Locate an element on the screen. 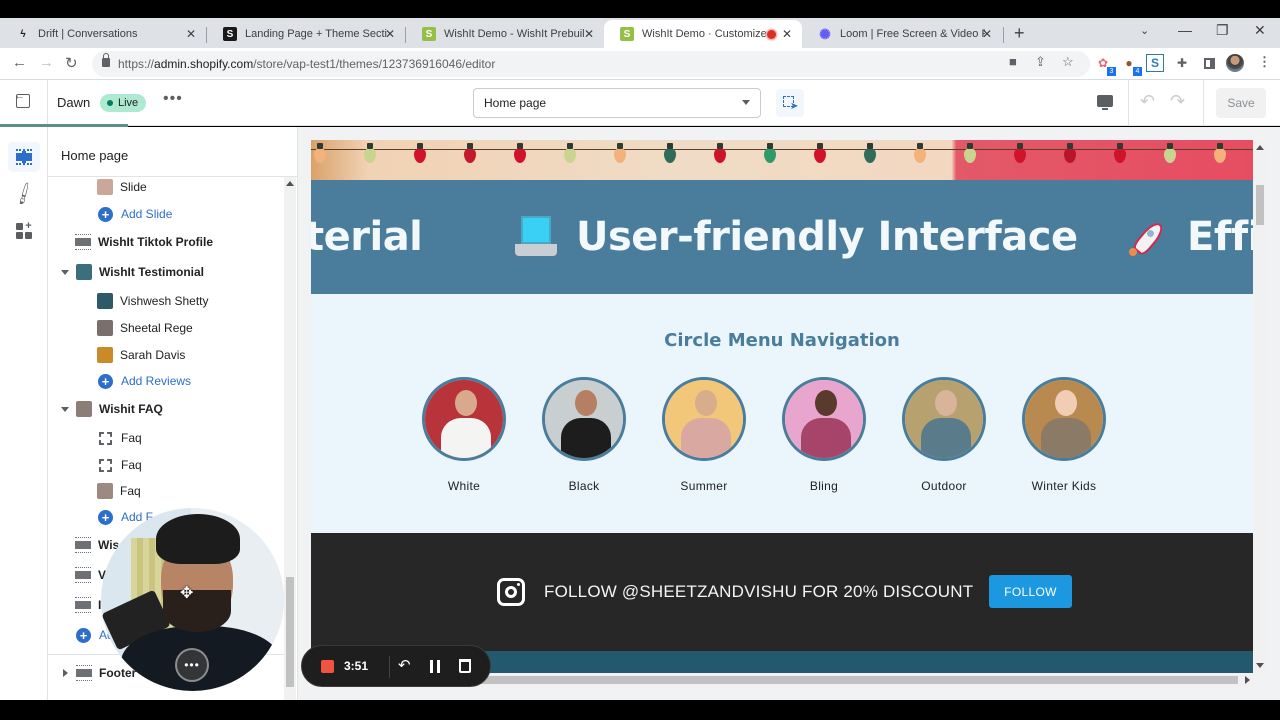 The image size is (1280, 720). tree-section-item: Wishit FAQ is located at coordinates (112, 409).